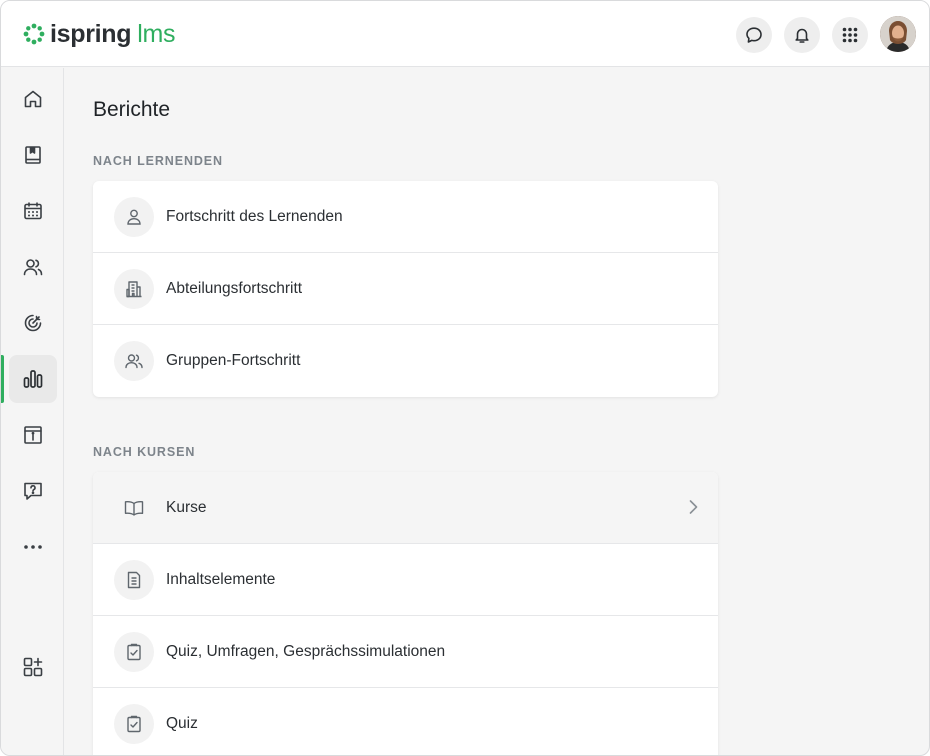 This screenshot has width=930, height=756. I want to click on chat-button, so click(754, 35).